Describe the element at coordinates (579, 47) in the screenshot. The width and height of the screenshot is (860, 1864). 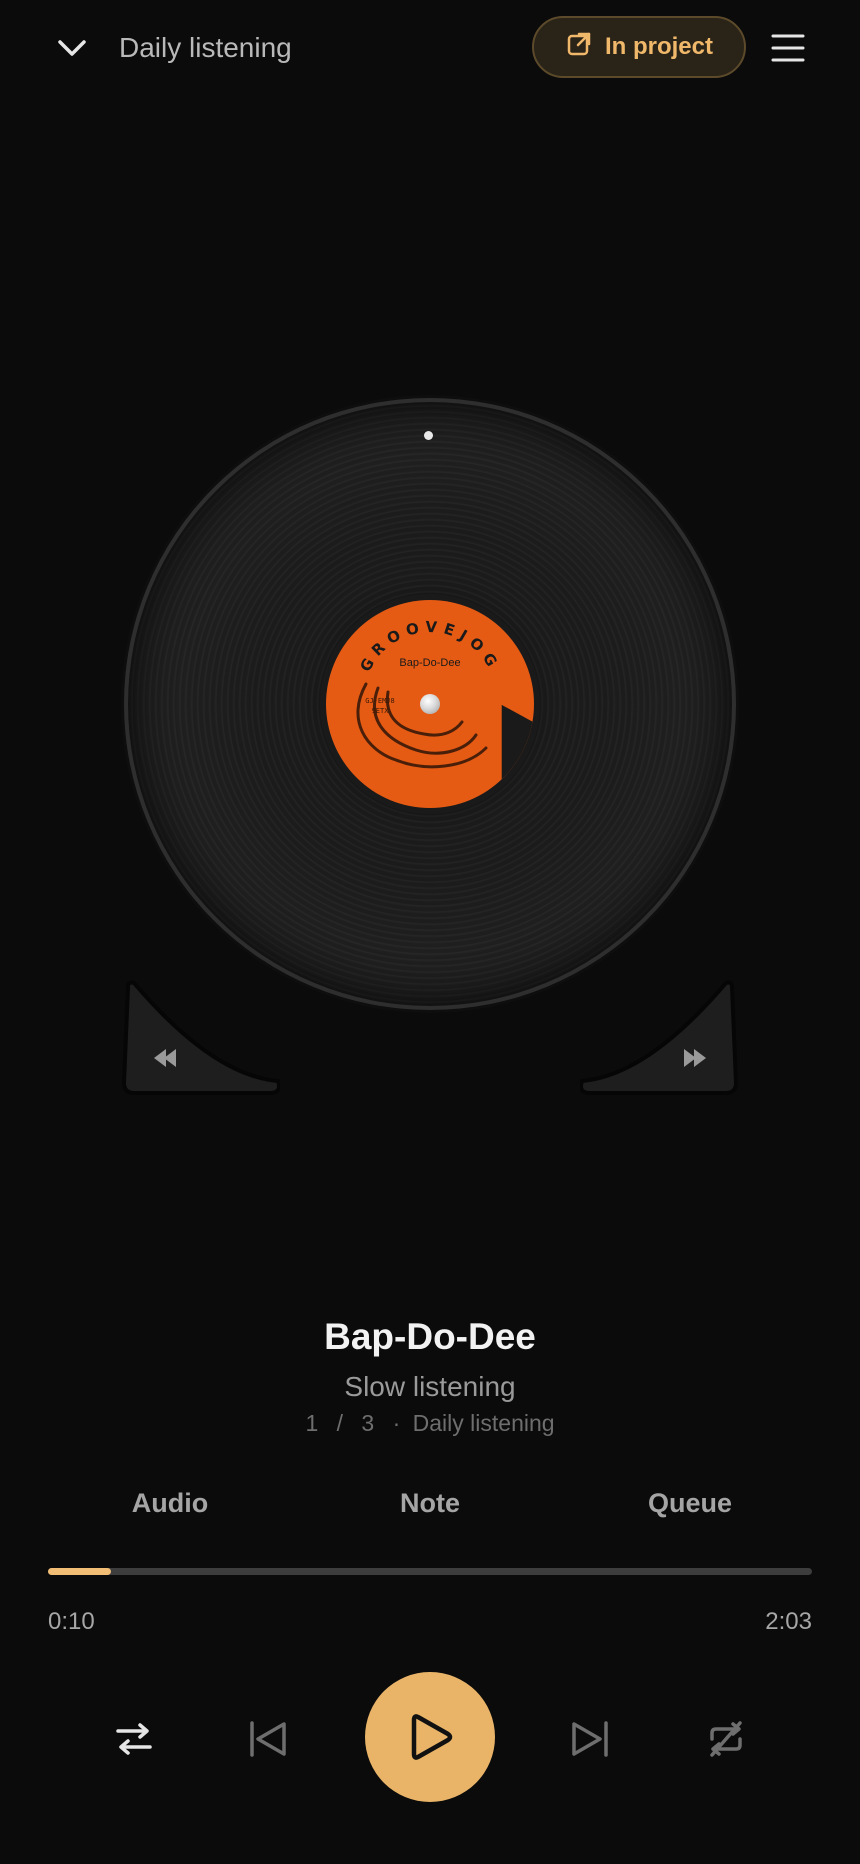
I see `external-link-icon` at that location.